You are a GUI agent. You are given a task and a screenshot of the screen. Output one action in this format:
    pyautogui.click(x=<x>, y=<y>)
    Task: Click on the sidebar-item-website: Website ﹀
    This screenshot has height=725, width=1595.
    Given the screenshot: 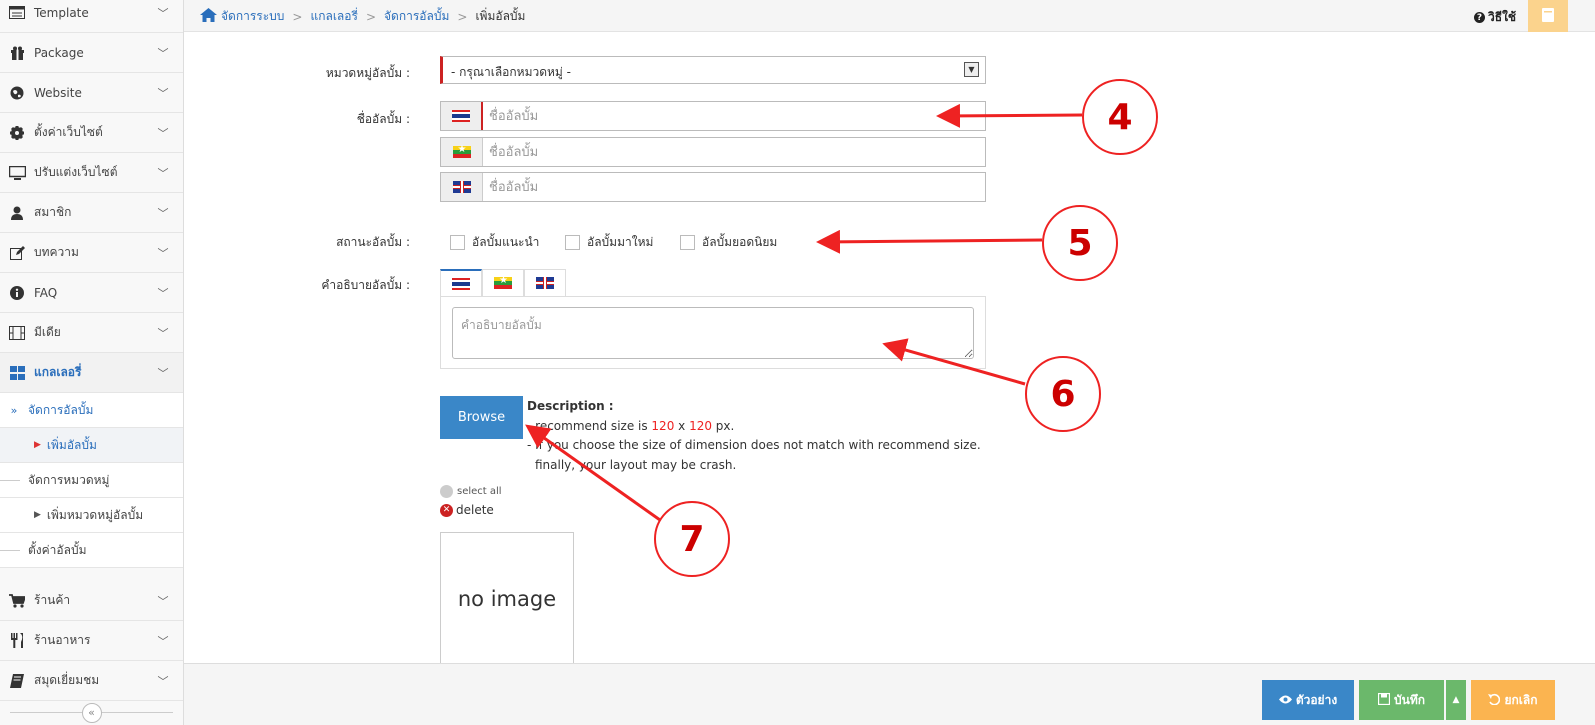 What is the action you would take?
    pyautogui.click(x=91, y=93)
    